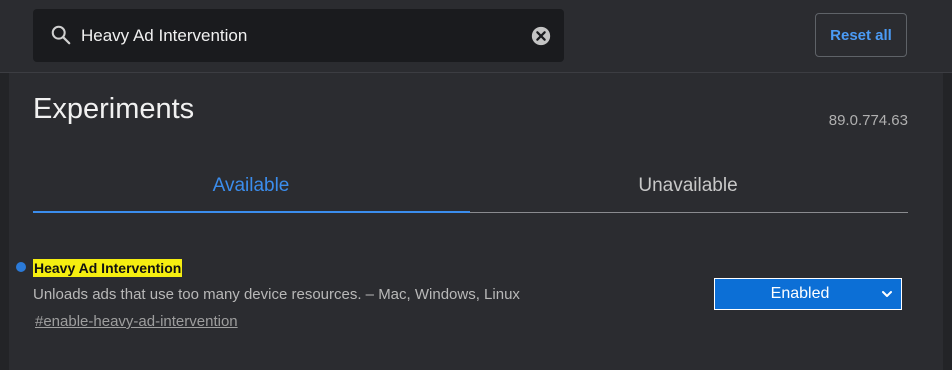 The image size is (952, 370). I want to click on modified-indicator-dot, so click(21, 267).